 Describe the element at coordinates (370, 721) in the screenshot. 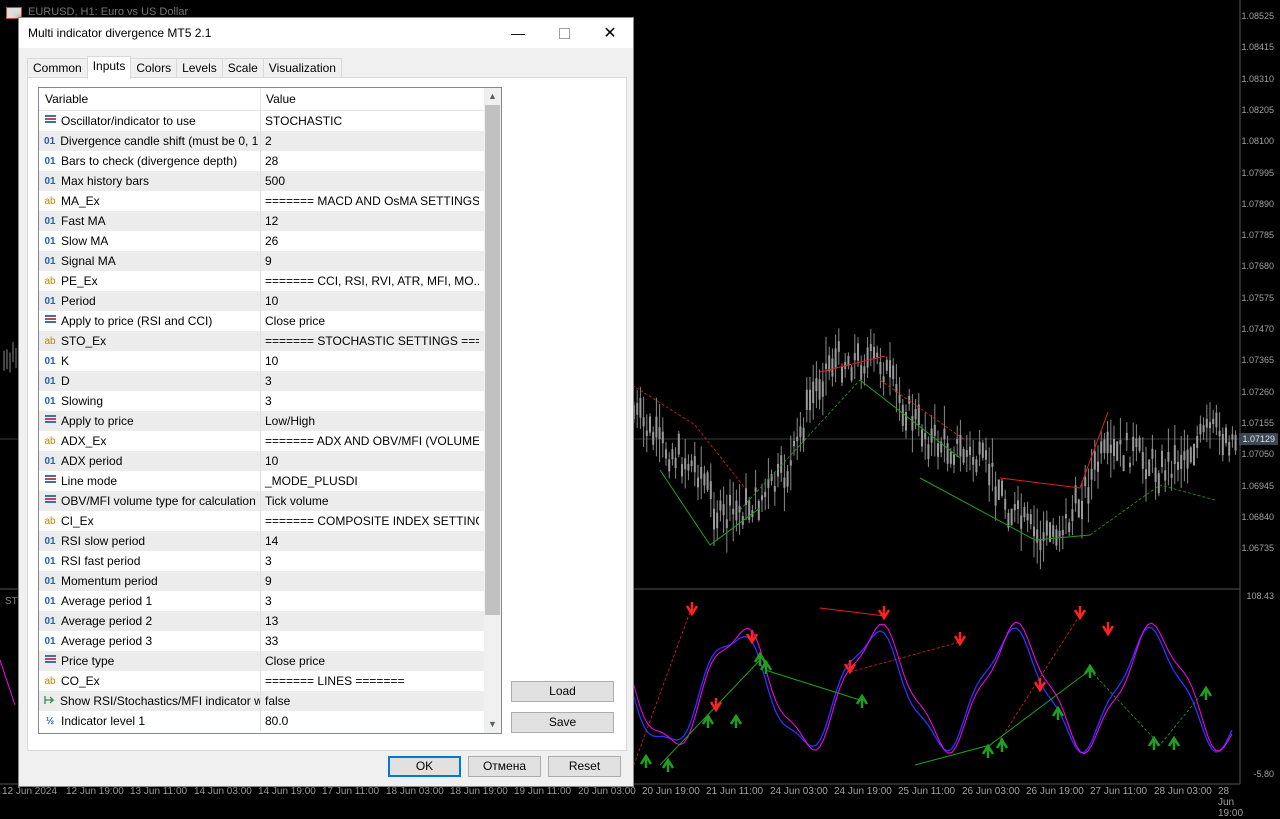

I see `value-cell: 80.0` at that location.